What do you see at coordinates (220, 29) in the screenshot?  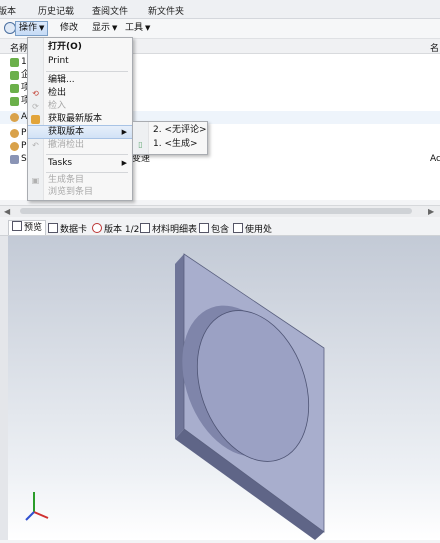 I see `toolbar: 操作 ▼ 修改 显示 ▼ 工具 ▼` at bounding box center [220, 29].